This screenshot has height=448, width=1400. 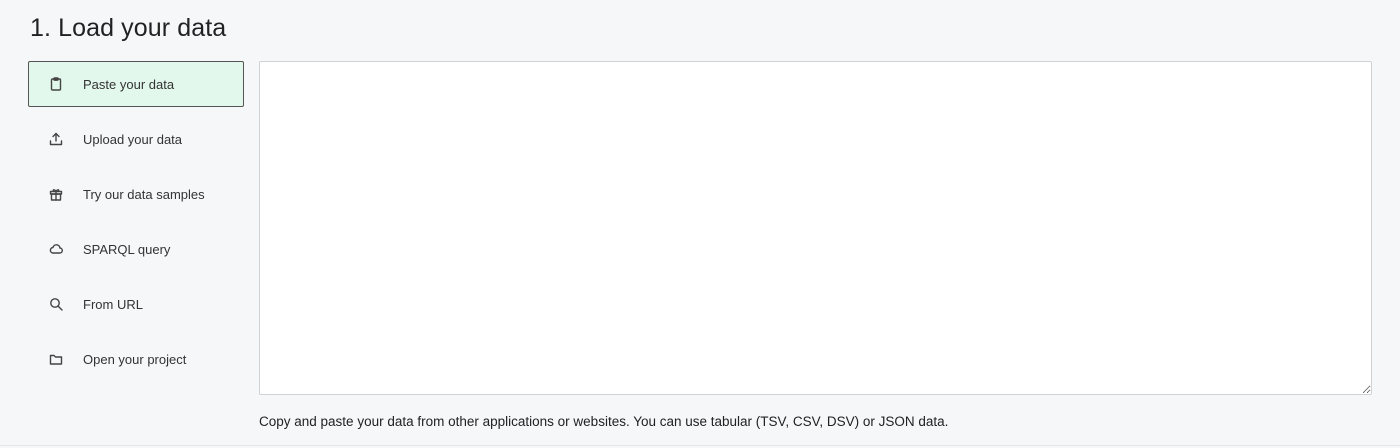 I want to click on source-item-label: Paste your data, so click(x=129, y=84).